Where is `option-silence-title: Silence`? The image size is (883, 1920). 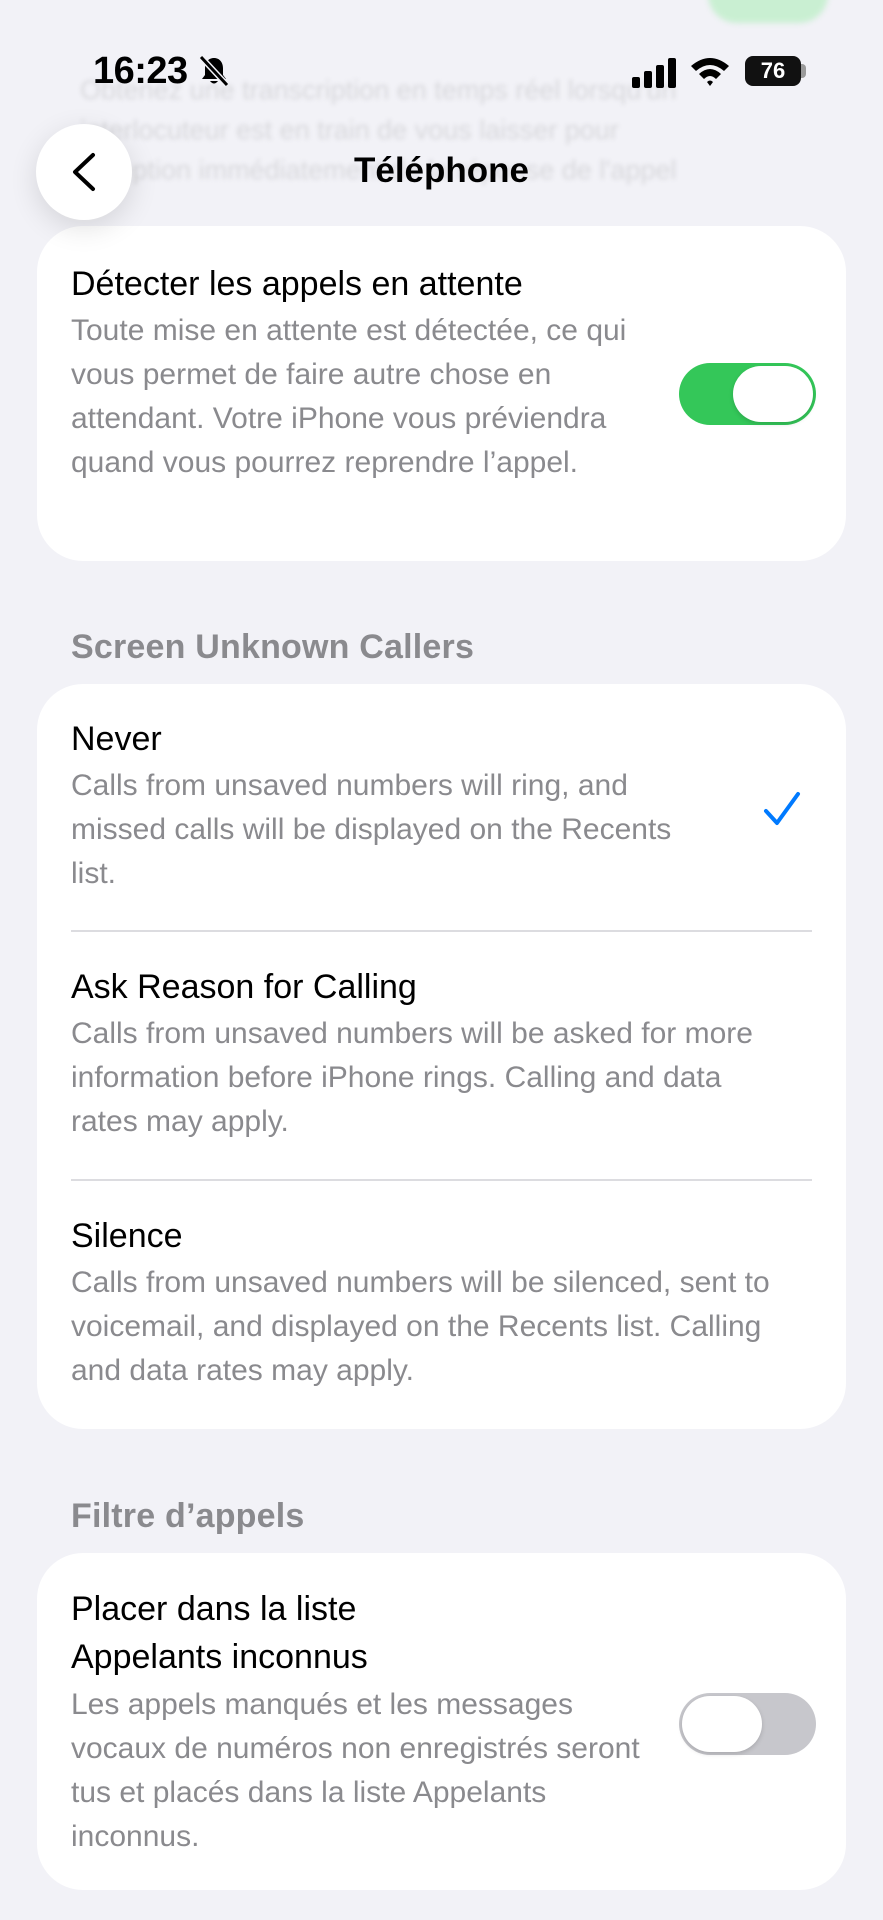 option-silence-title: Silence is located at coordinates (127, 1236).